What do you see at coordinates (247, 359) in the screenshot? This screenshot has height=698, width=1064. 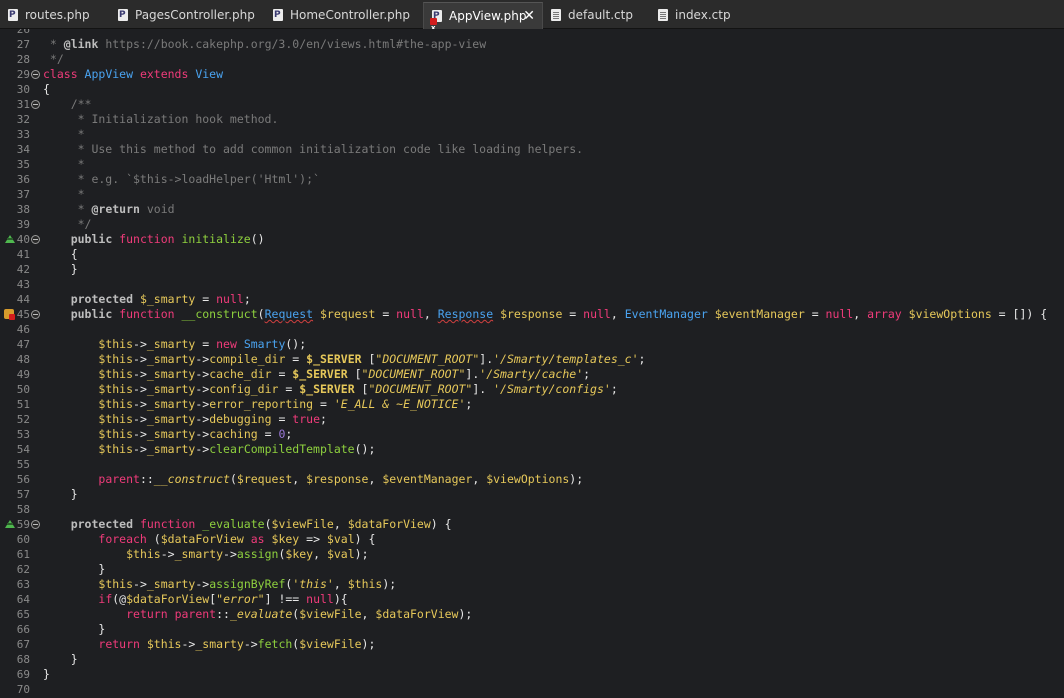 I see `code-token: compile_dir` at bounding box center [247, 359].